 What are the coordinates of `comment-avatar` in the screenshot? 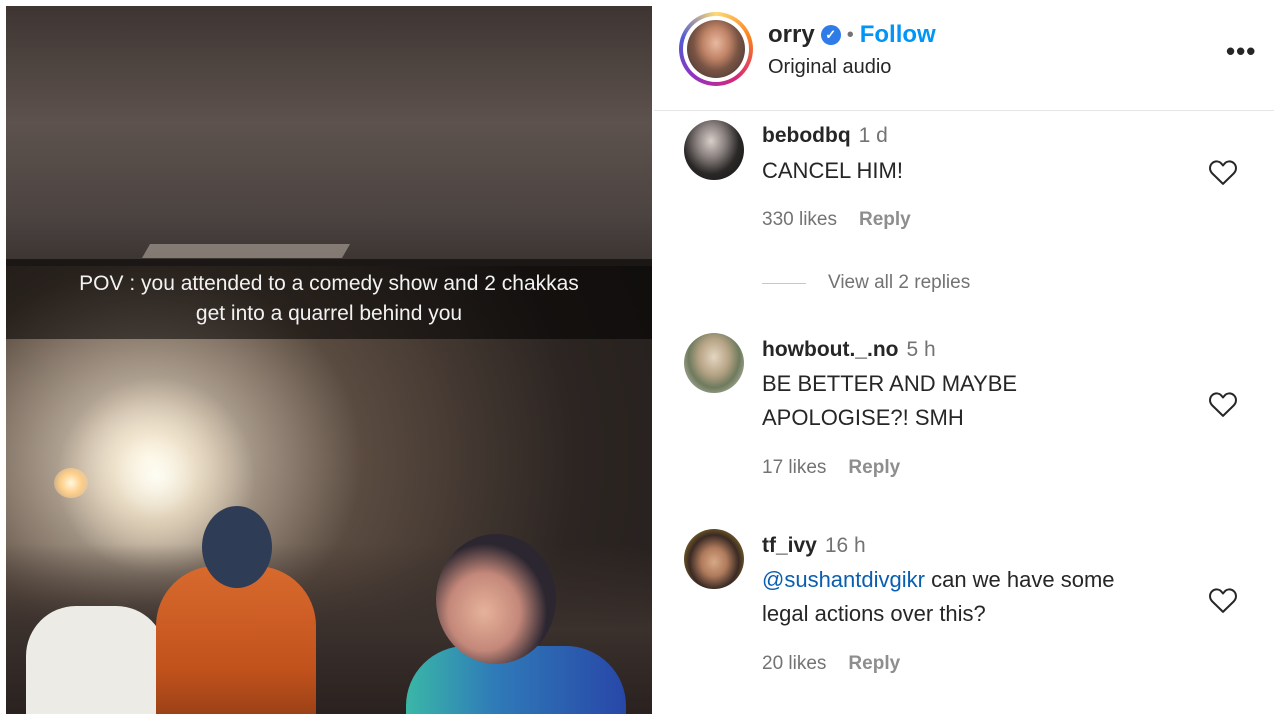 It's located at (714, 559).